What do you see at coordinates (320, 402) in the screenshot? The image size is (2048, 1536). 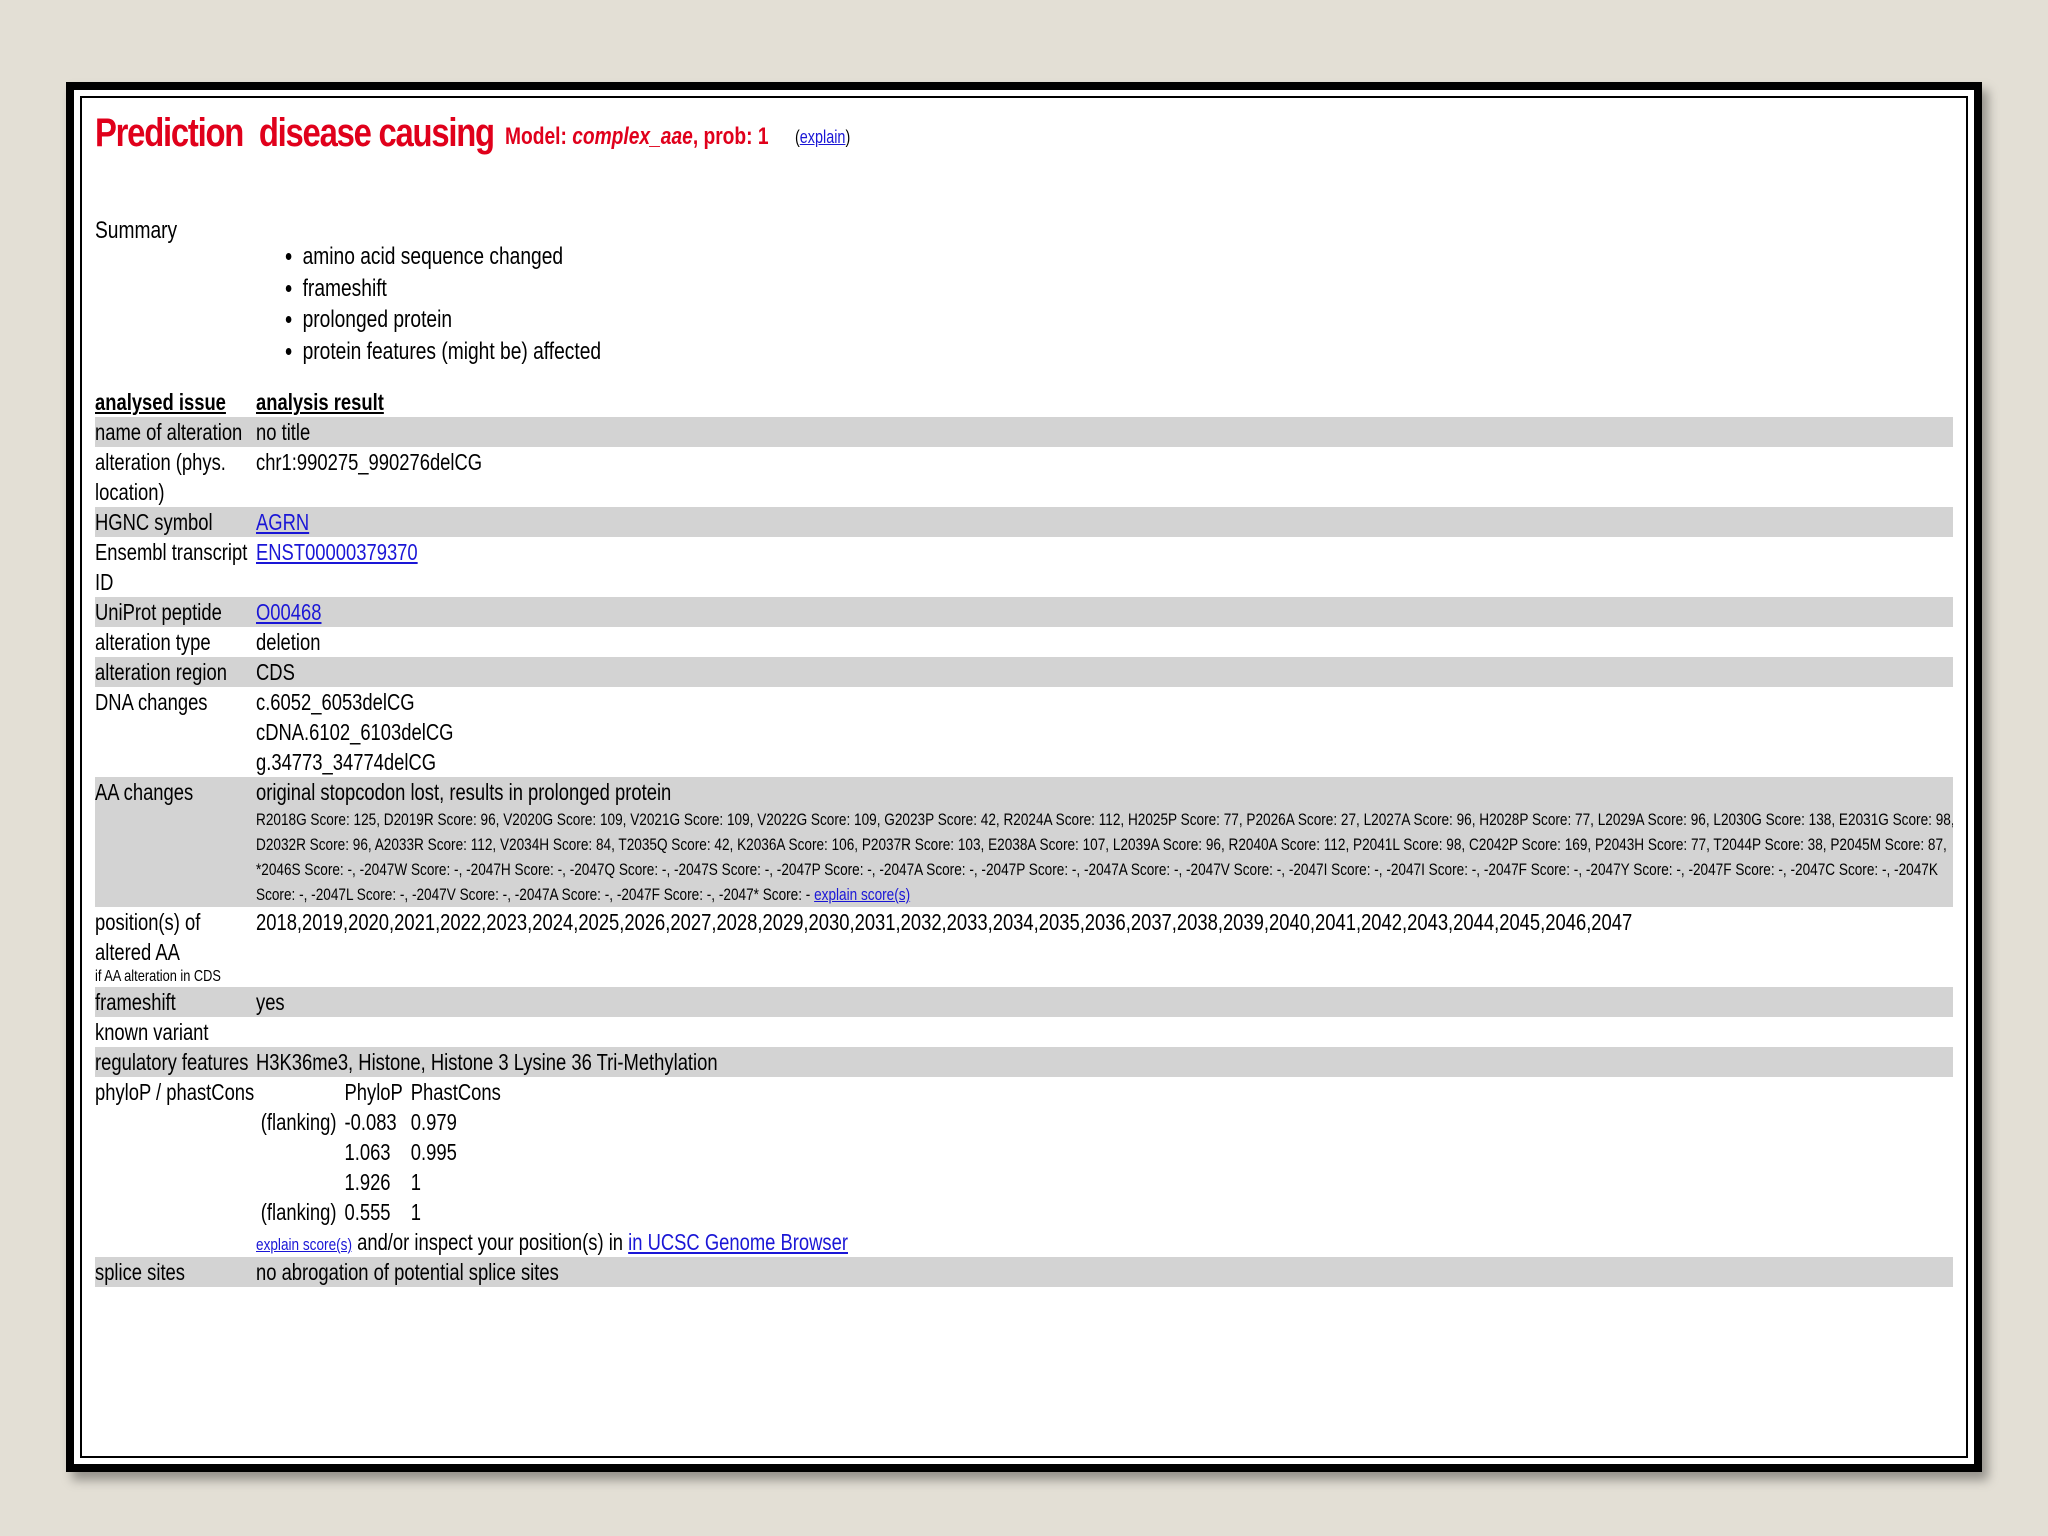 I see `header-analysis-result-text: analysis result` at bounding box center [320, 402].